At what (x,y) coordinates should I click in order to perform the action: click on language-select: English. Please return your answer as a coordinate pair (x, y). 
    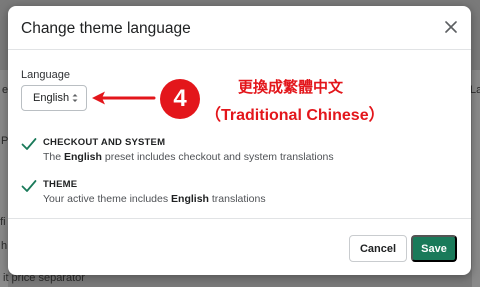
    Looking at the image, I should click on (54, 98).